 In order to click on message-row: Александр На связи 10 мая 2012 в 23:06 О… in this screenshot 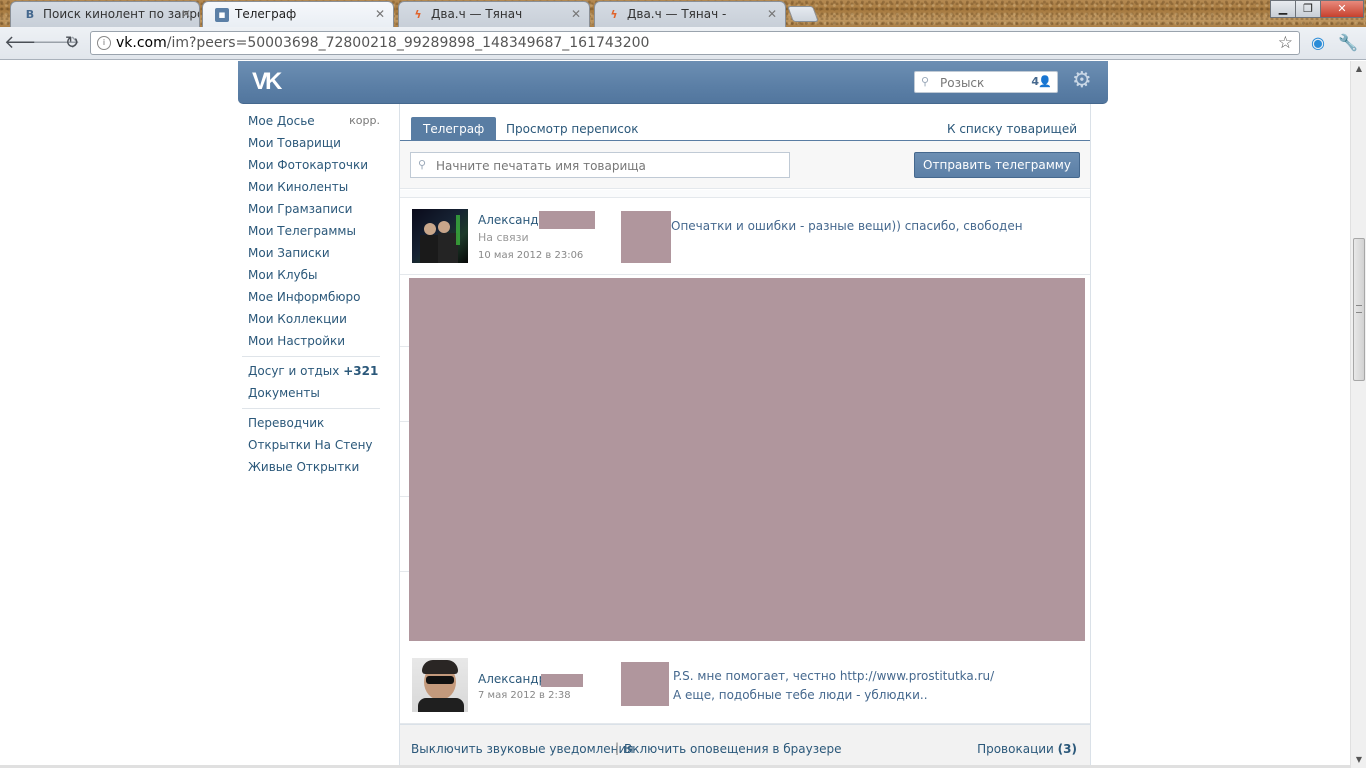, I will do `click(745, 237)`.